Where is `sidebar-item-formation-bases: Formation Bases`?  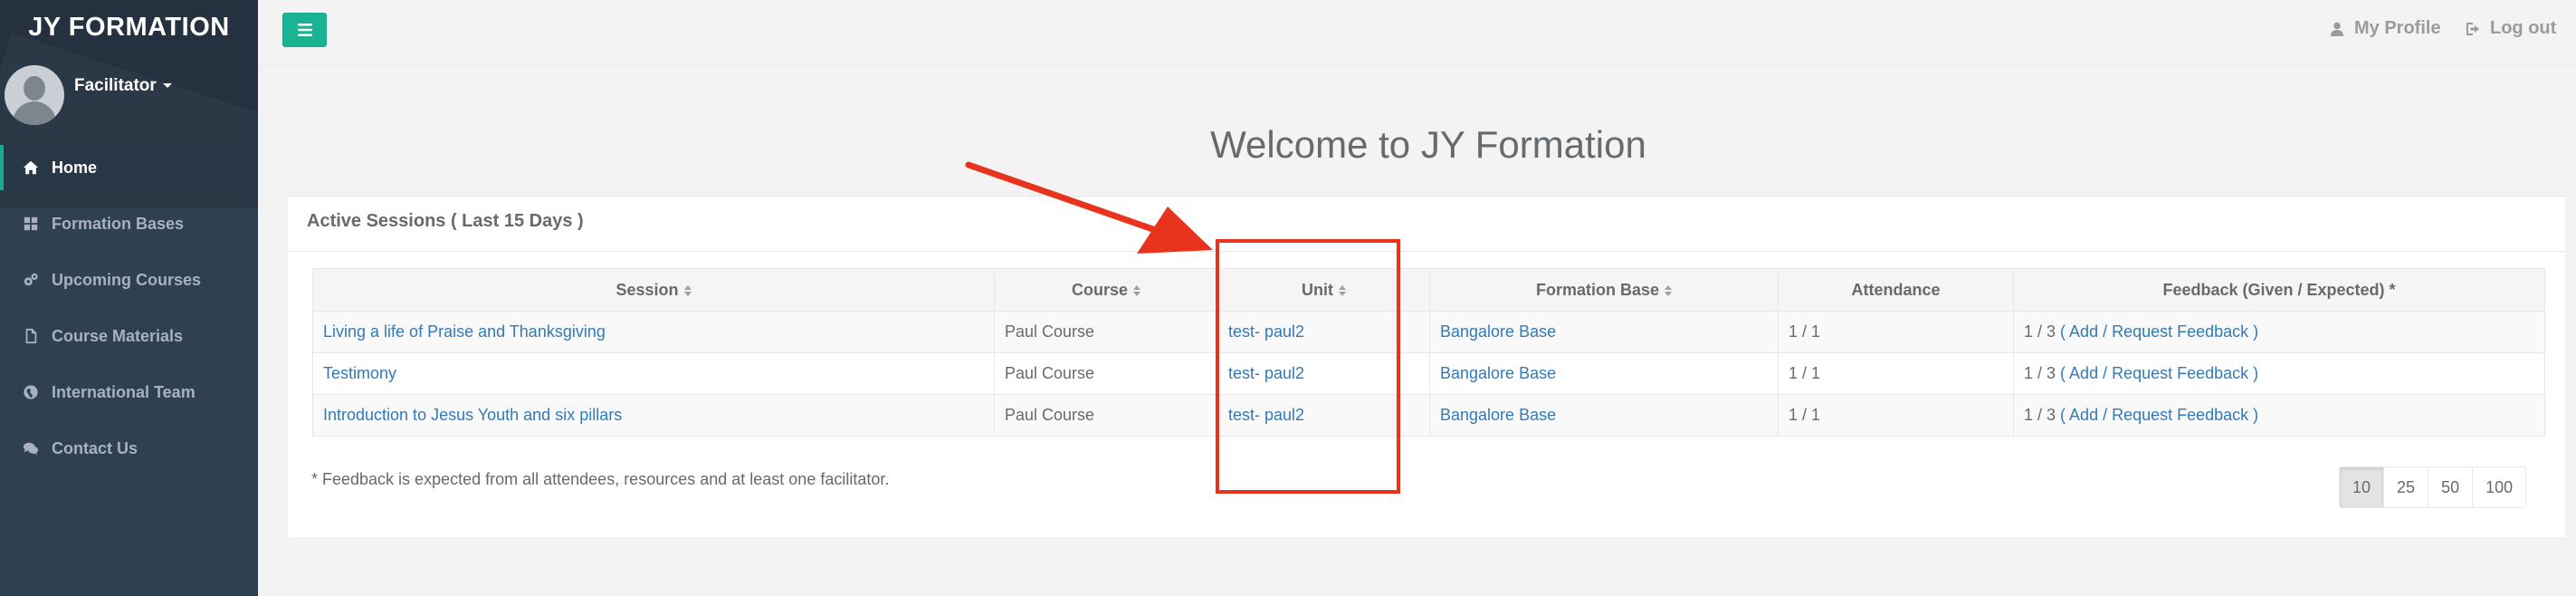
sidebar-item-formation-bases: Formation Bases is located at coordinates (129, 223).